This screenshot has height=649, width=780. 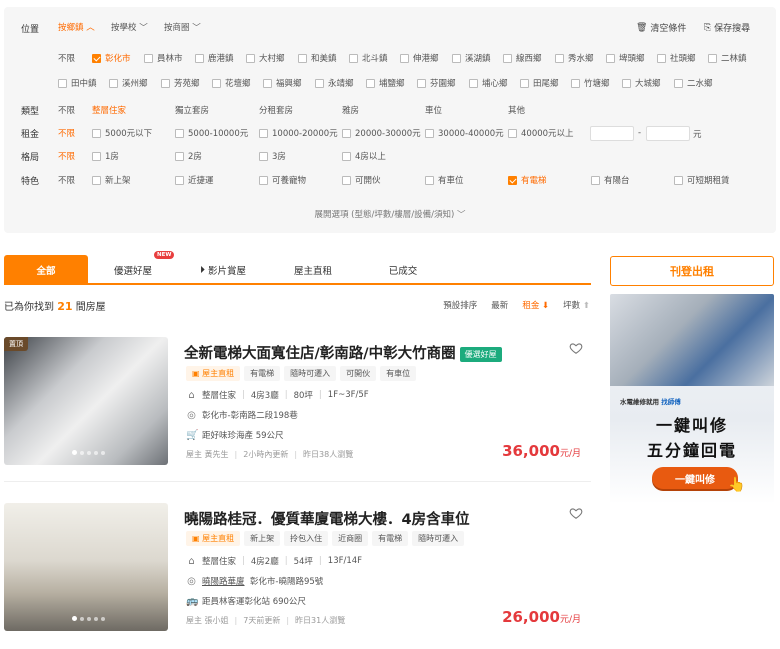 What do you see at coordinates (105, 156) in the screenshot?
I see `layout-row-option: 1房` at bounding box center [105, 156].